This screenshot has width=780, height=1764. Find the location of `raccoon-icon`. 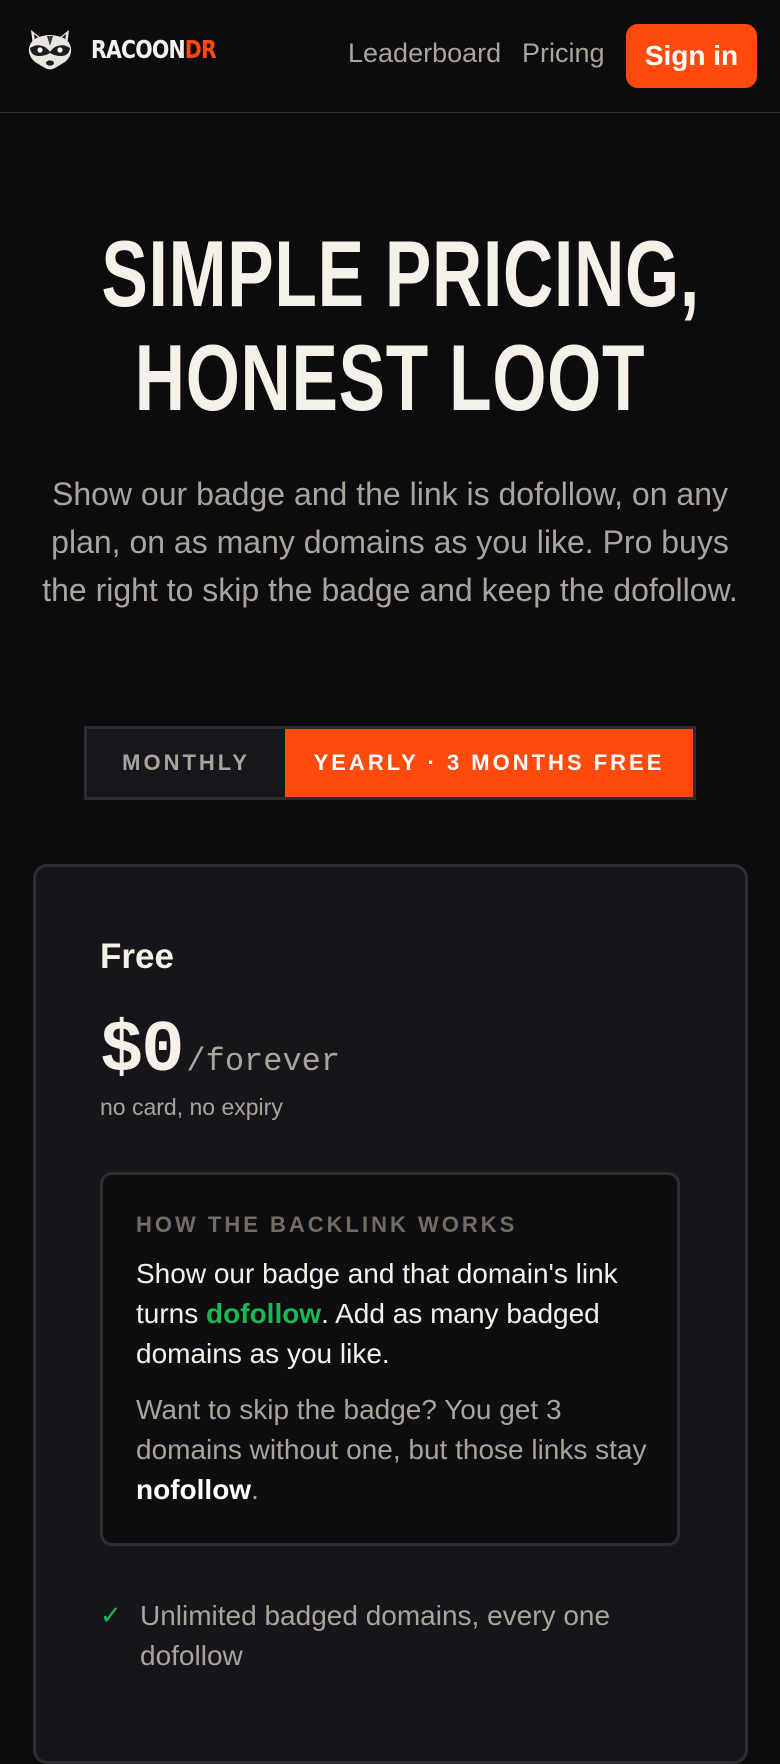

raccoon-icon is located at coordinates (50, 50).